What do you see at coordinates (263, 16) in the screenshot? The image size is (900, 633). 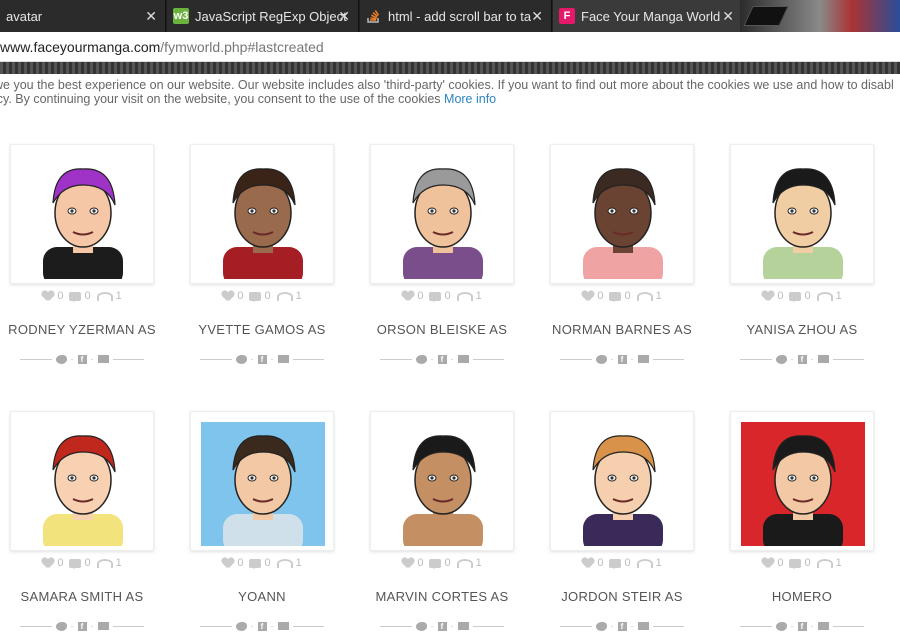 I see `tab-javascript-regexp: w3 JavaScript RegExp Object ✕` at bounding box center [263, 16].